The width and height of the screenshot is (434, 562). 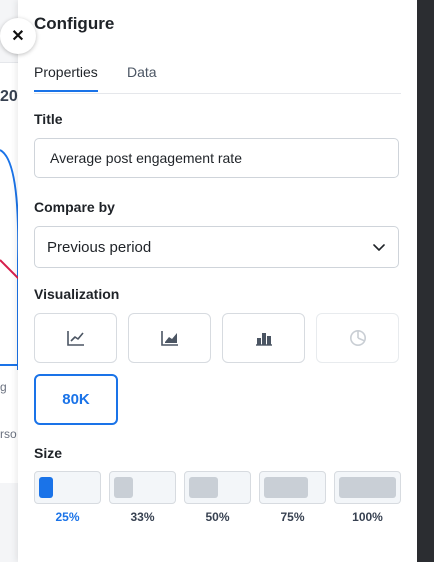 I want to click on close-button: ✕, so click(x=18, y=36).